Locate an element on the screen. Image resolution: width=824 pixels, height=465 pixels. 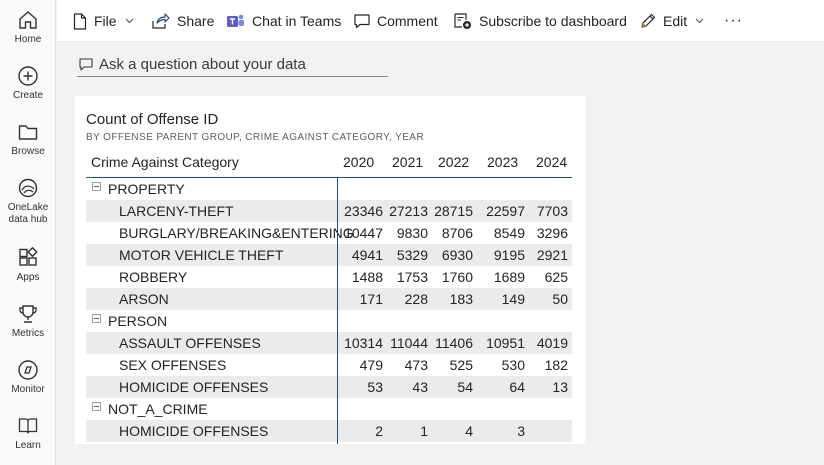
column-header-2023: 2023 is located at coordinates (502, 162).